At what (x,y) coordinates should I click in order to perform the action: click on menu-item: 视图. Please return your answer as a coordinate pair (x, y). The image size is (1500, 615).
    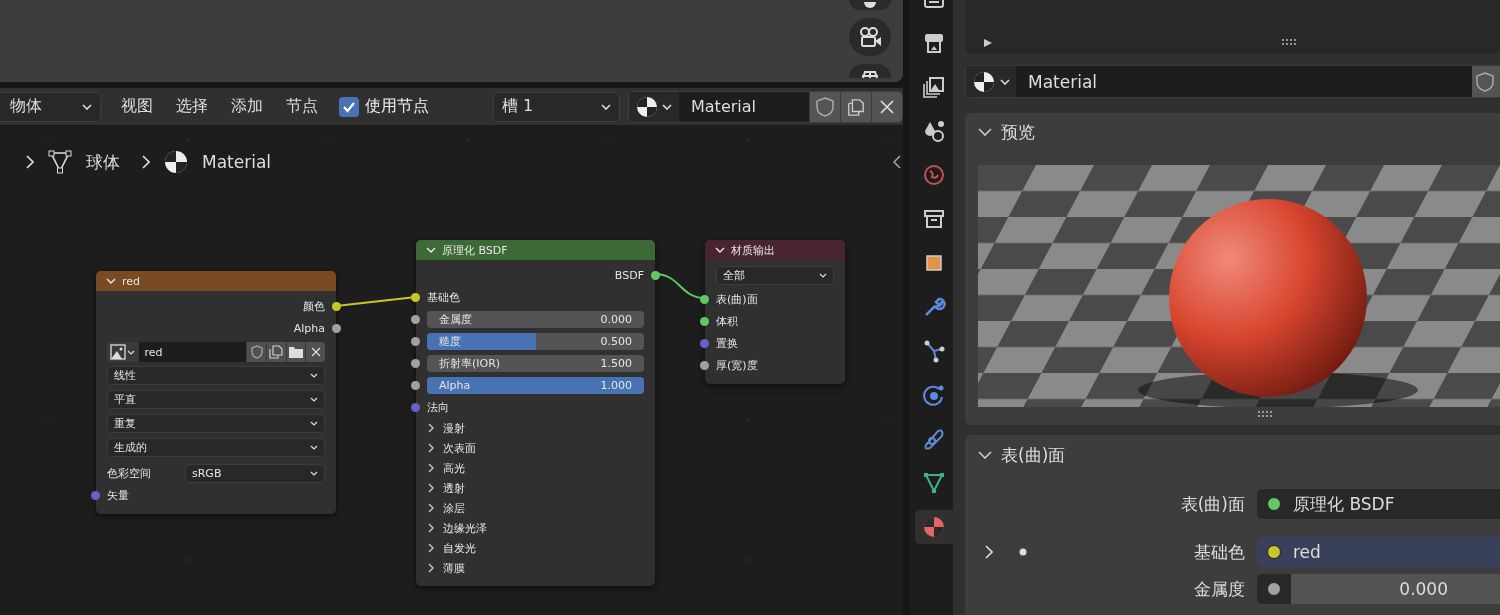
    Looking at the image, I should click on (137, 106).